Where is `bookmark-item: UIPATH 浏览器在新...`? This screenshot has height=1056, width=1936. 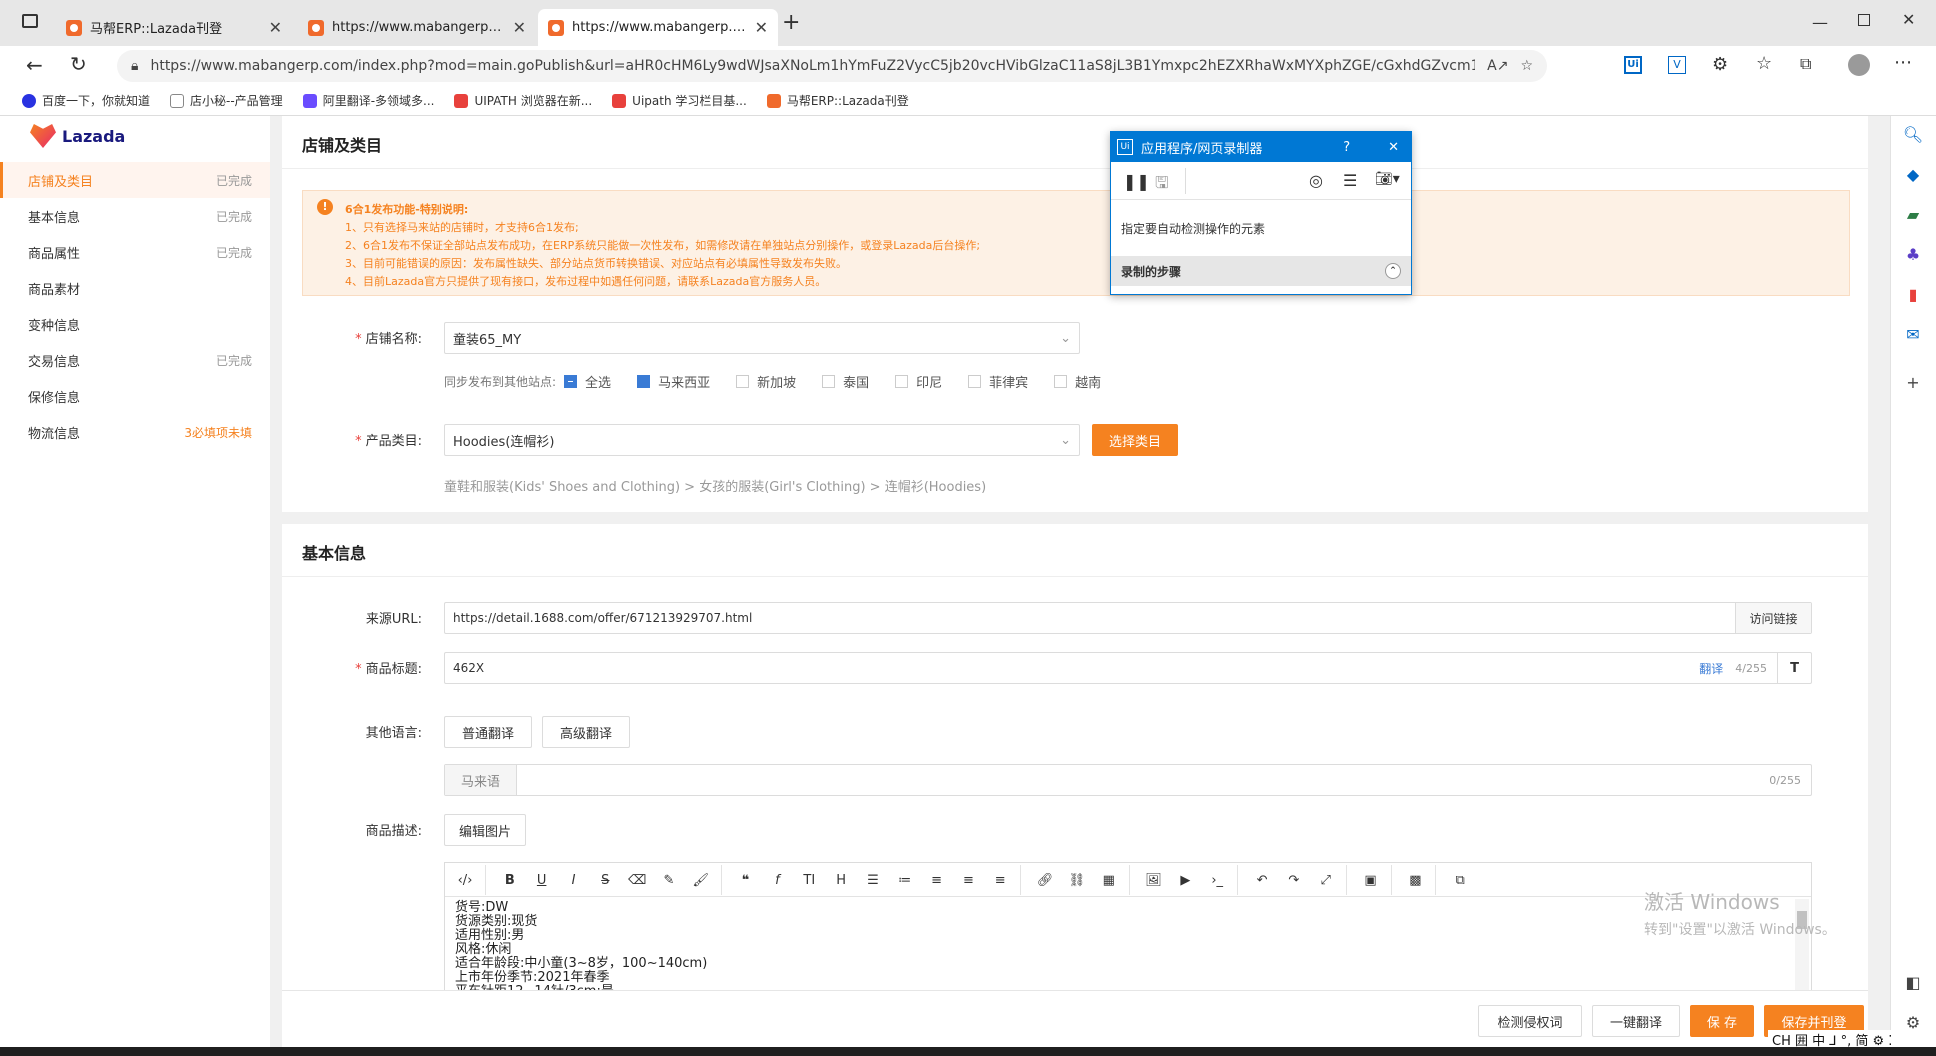
bookmark-item: UIPATH 浏览器在新... is located at coordinates (523, 100).